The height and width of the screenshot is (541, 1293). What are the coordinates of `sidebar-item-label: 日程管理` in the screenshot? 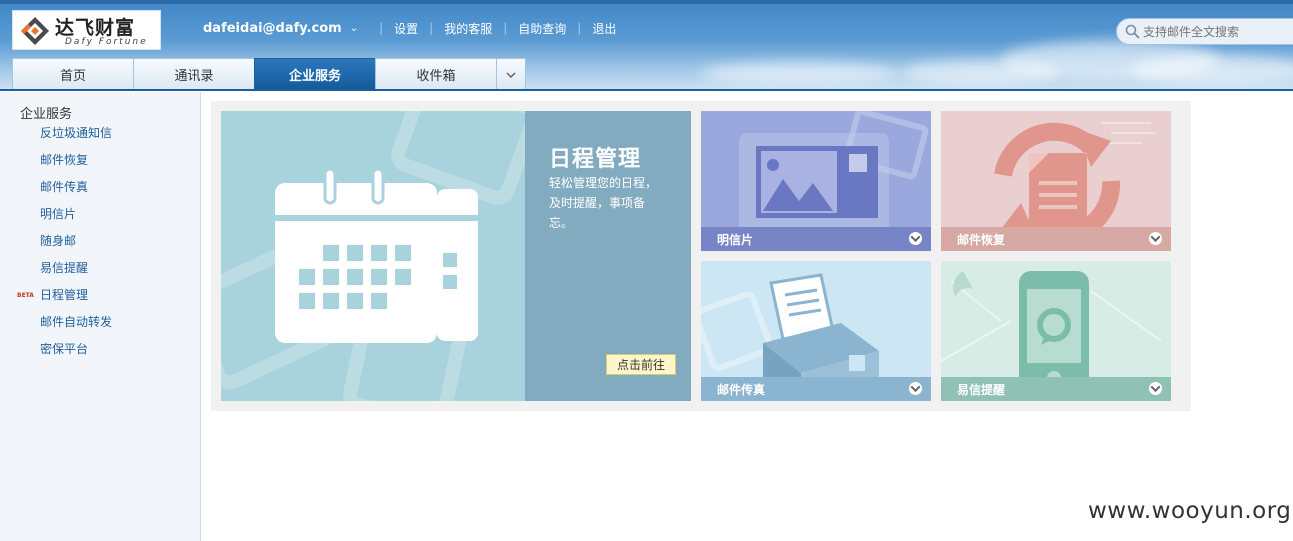 It's located at (64, 295).